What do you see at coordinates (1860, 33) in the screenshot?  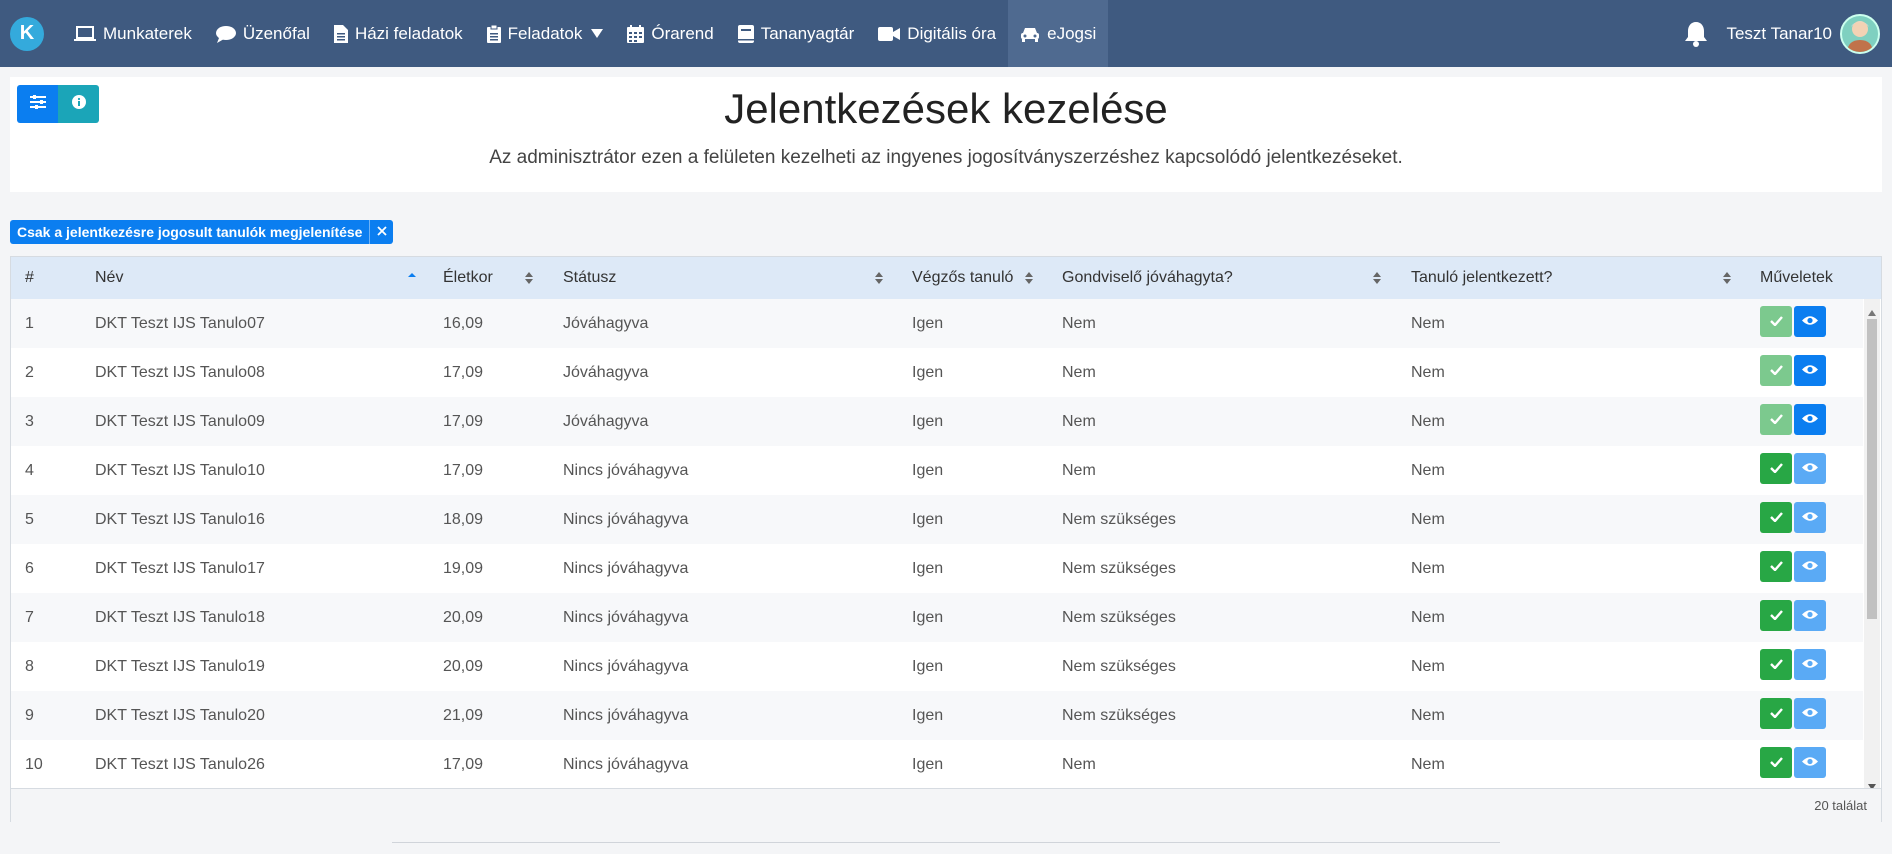 I see `avatar` at bounding box center [1860, 33].